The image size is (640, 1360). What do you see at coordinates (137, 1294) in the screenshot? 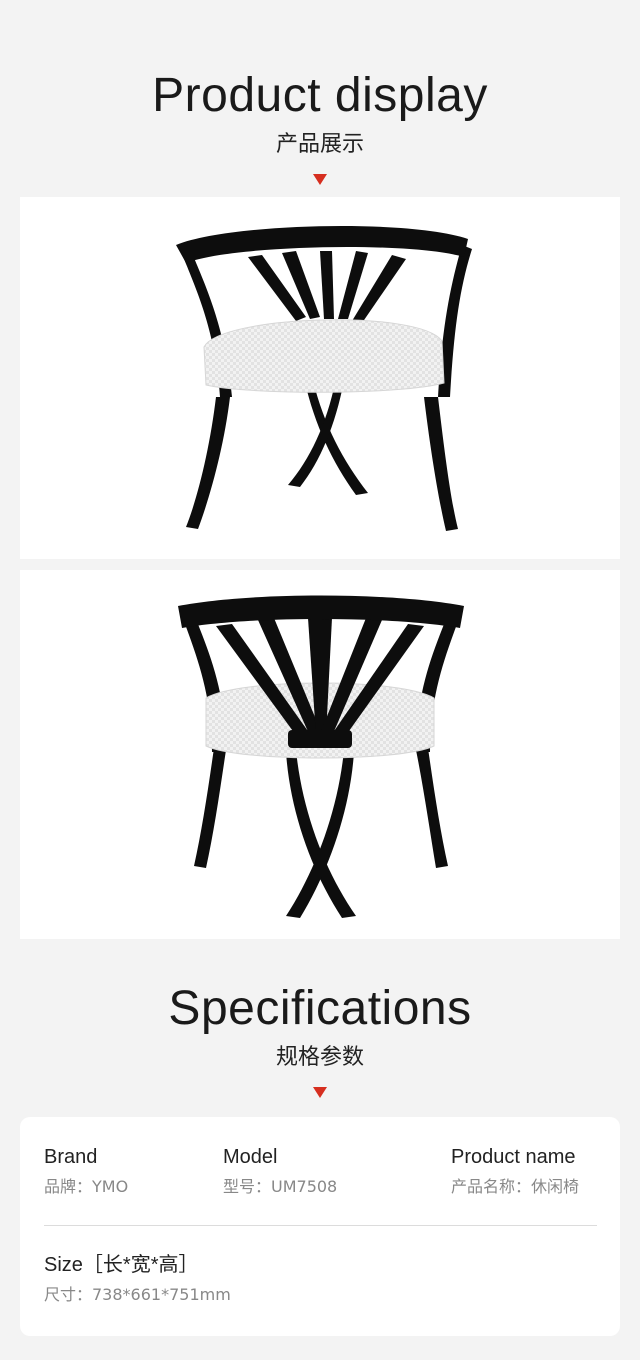
I see `spec-size-value: 尺寸：738*661*751mm` at bounding box center [137, 1294].